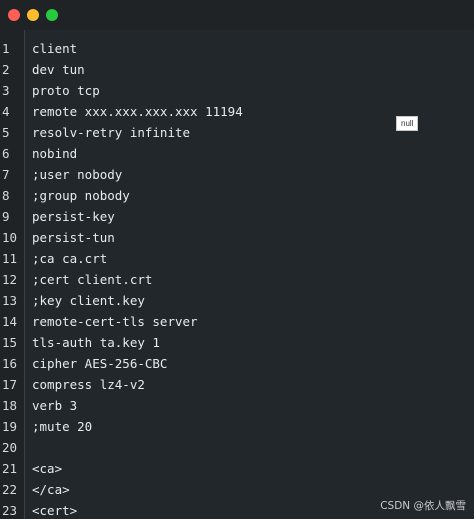 The width and height of the screenshot is (474, 519). Describe the element at coordinates (77, 174) in the screenshot. I see `line-text: ;user nobody` at that location.